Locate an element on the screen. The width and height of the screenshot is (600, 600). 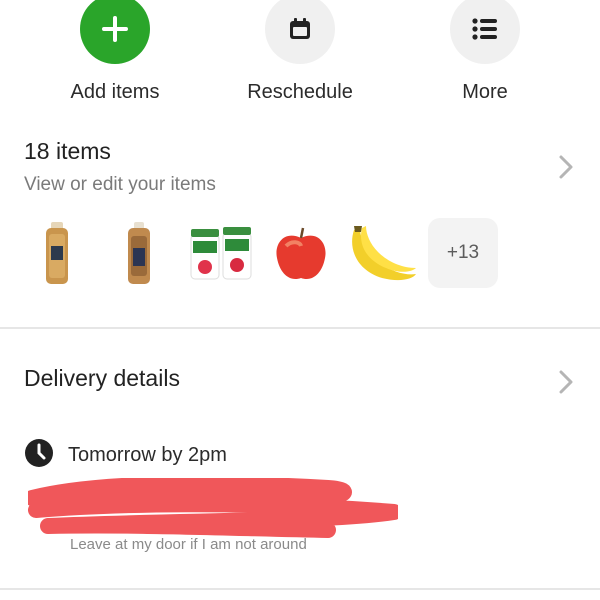
add-items-label: Add items is located at coordinates (115, 92).